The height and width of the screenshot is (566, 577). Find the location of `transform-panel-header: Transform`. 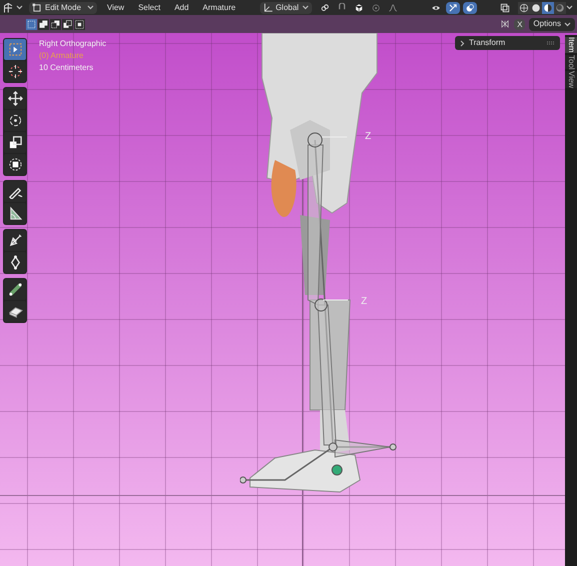

transform-panel-header: Transform is located at coordinates (507, 43).